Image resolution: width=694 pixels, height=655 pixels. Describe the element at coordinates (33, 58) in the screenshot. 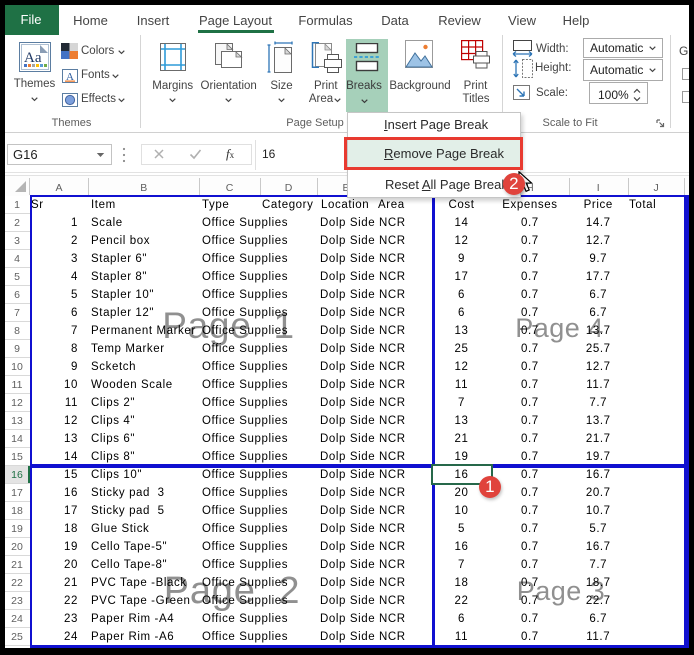

I see `svg-text: Aa` at that location.